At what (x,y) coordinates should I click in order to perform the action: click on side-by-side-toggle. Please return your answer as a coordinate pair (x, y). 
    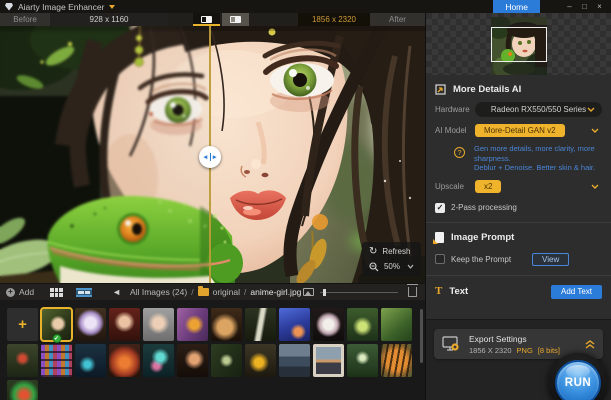
    Looking at the image, I should click on (235, 19).